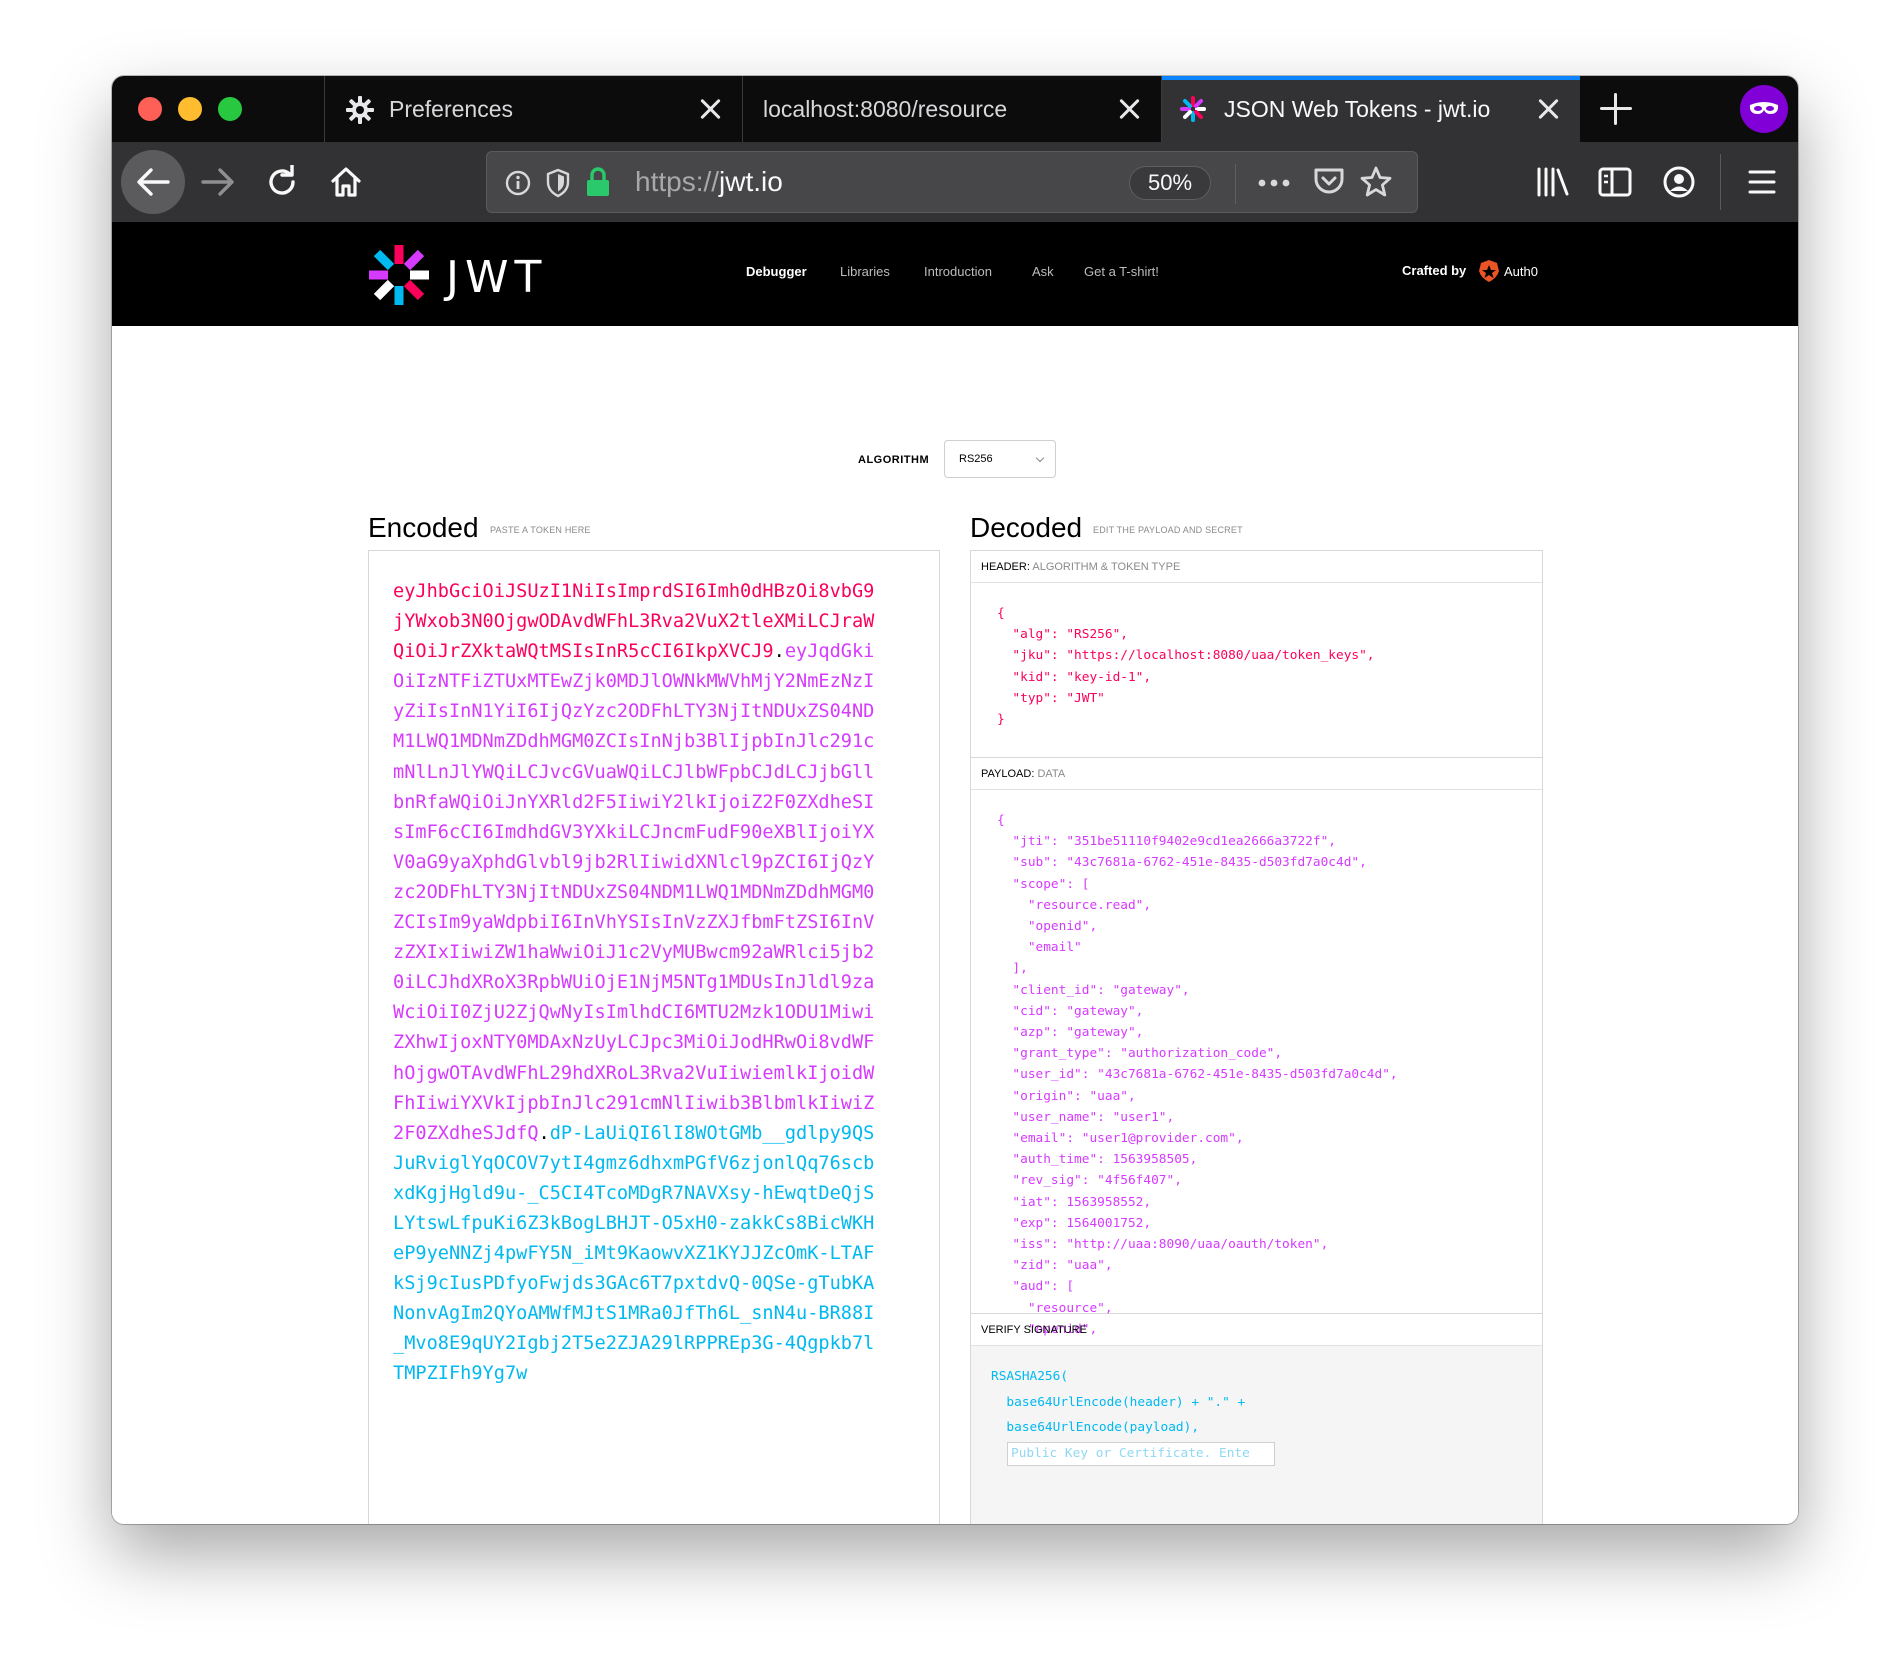 The width and height of the screenshot is (1904, 1666). Describe the element at coordinates (1000, 459) in the screenshot. I see `algorithm-select: RS256` at that location.